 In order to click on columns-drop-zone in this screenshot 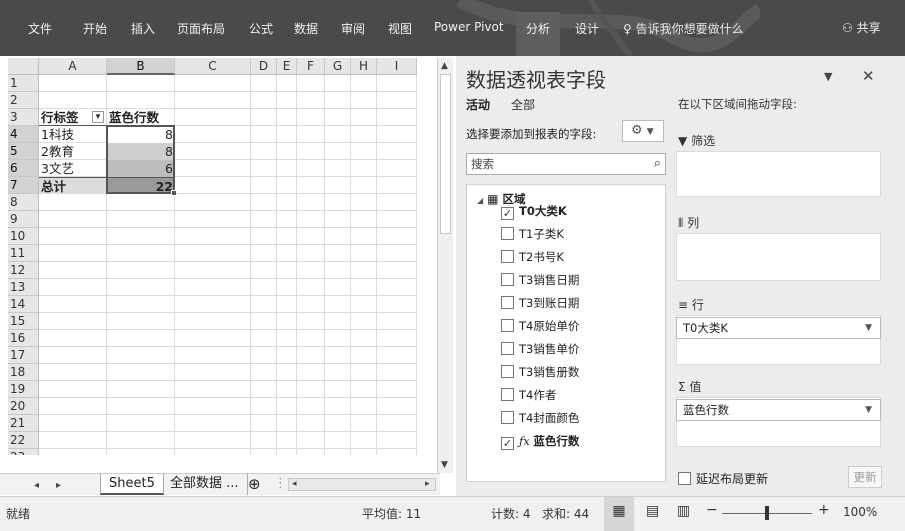, I will do `click(778, 257)`.